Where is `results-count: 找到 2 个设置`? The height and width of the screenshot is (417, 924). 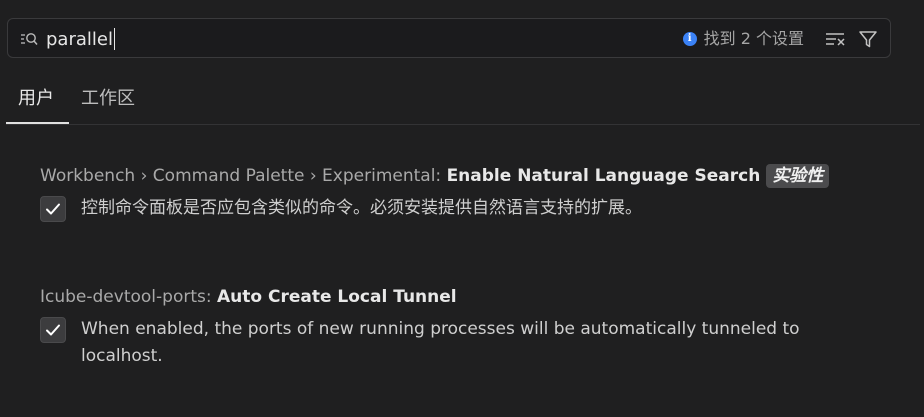 results-count: 找到 2 个设置 is located at coordinates (753, 38).